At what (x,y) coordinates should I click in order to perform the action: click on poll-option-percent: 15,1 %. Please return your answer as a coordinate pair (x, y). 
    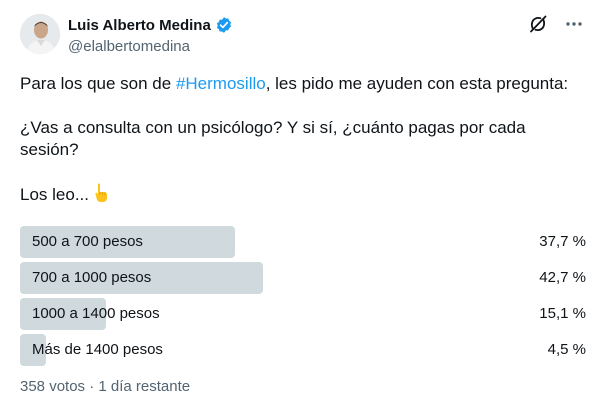
    Looking at the image, I should click on (562, 313).